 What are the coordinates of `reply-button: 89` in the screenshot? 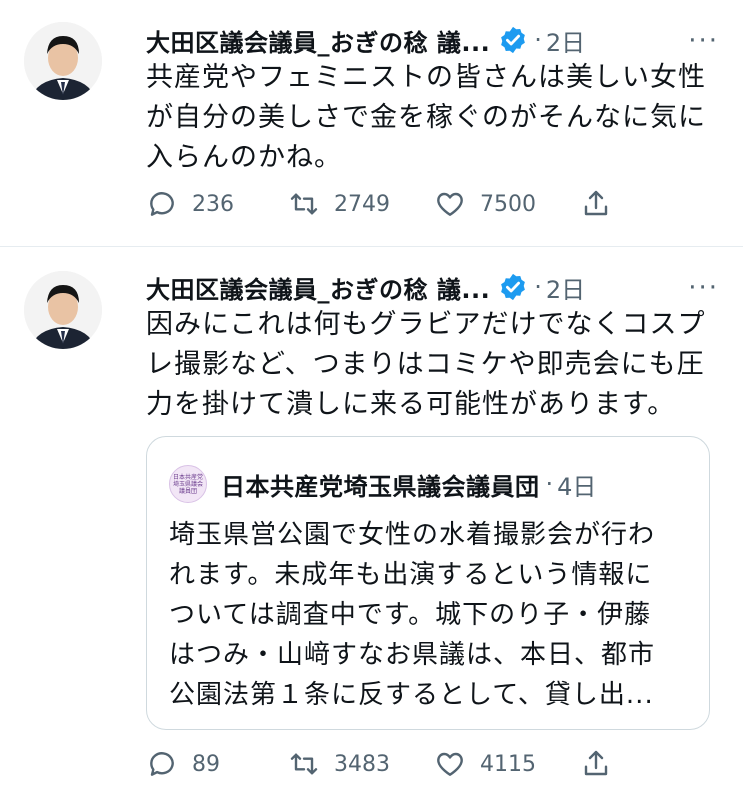 It's located at (217, 764).